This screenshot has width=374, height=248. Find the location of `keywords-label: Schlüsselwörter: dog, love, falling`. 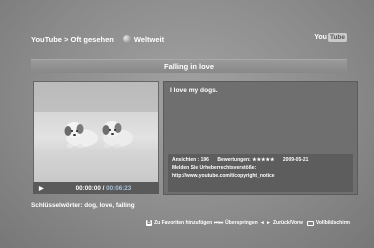

keywords-label: Schlüsselwörter: dog, love, falling is located at coordinates (83, 205).